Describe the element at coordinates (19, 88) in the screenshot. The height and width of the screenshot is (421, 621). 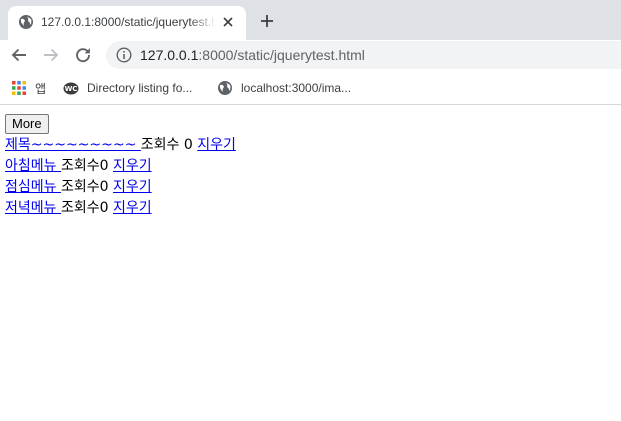
I see `apps-grid-icon` at that location.